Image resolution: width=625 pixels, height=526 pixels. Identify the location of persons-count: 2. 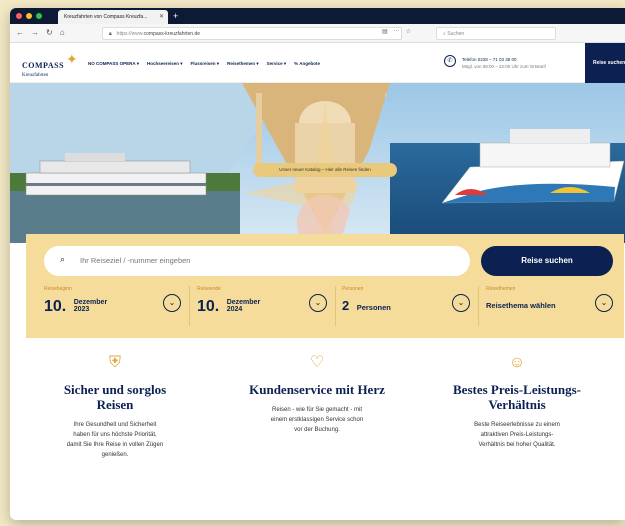
(346, 305).